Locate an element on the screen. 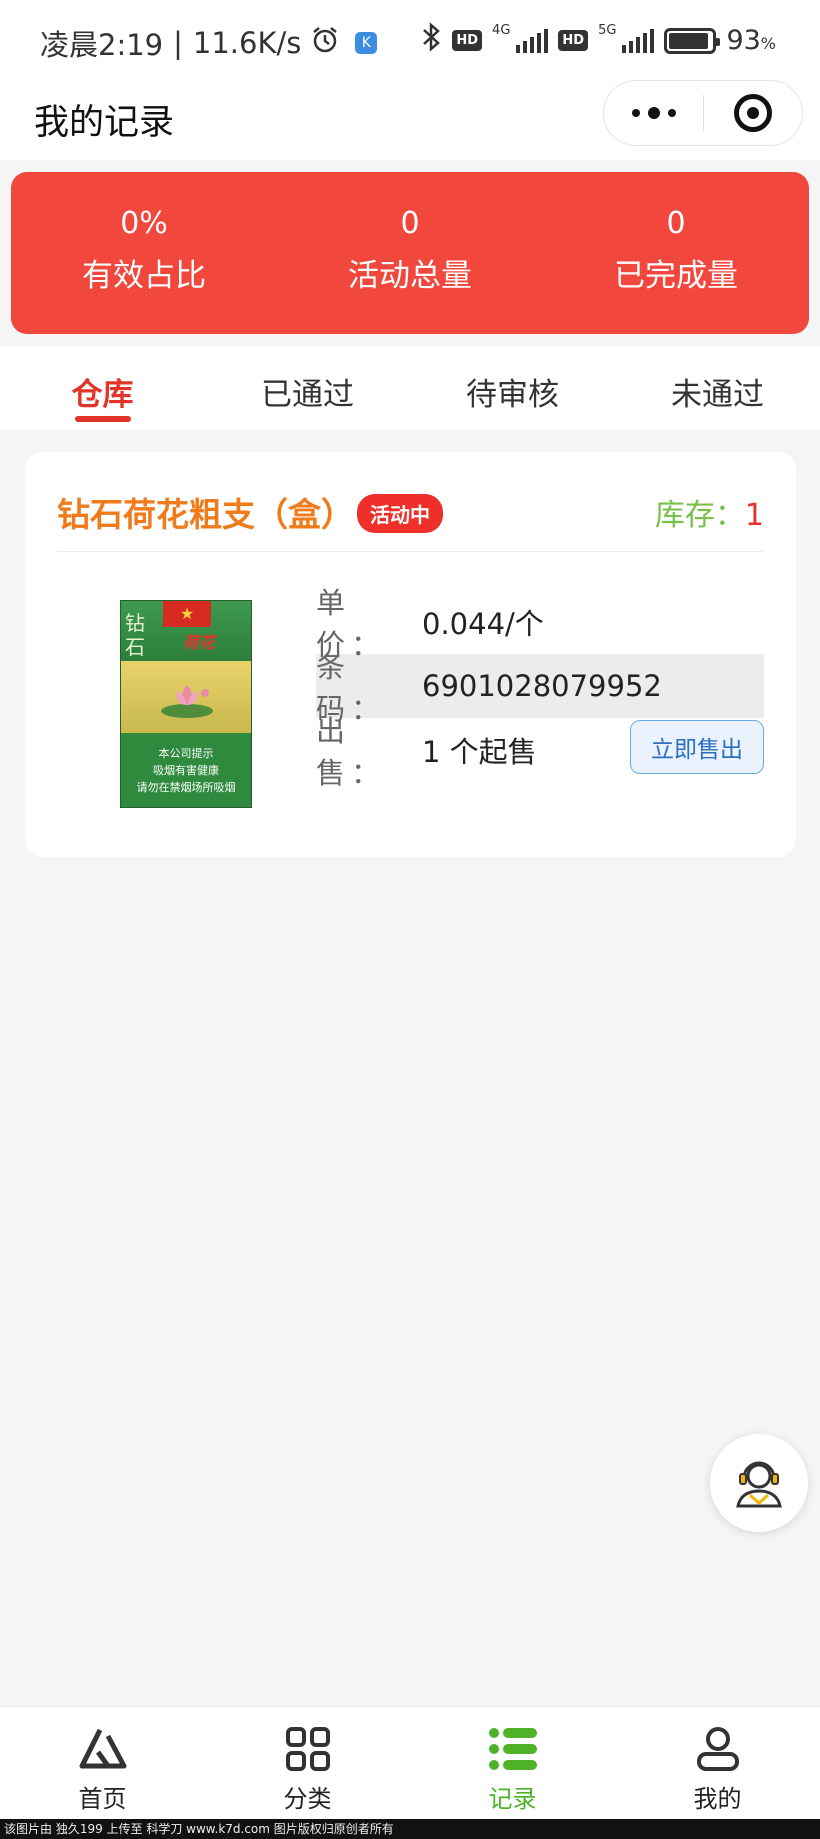 The height and width of the screenshot is (1839, 820). flag-emblem: ★ is located at coordinates (187, 614).